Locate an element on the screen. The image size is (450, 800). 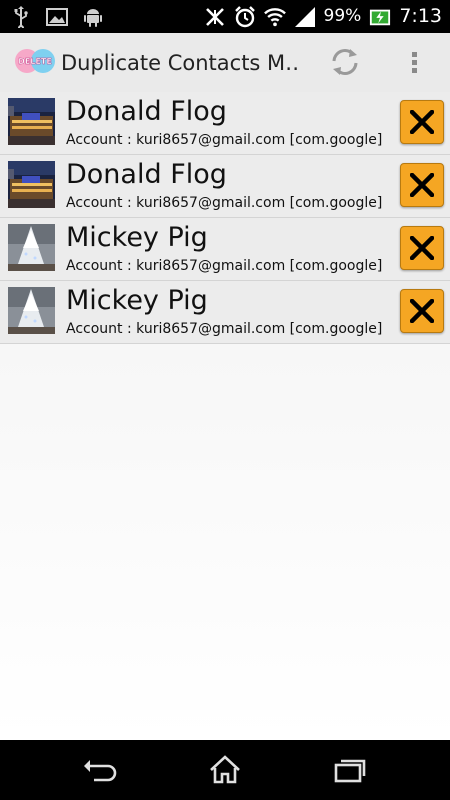
status-bar: 99% 7:13 is located at coordinates (225, 16).